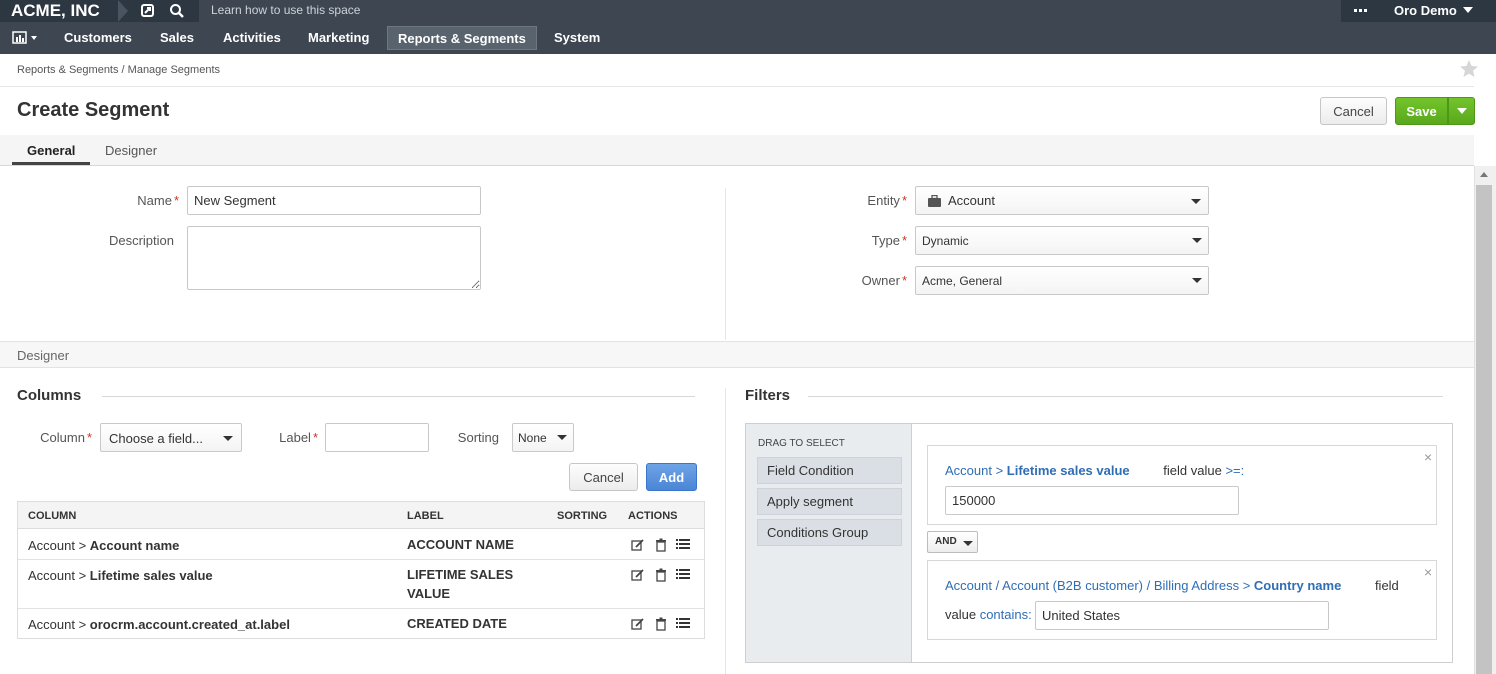 Image resolution: width=1496 pixels, height=674 pixels. Describe the element at coordinates (457, 623) in the screenshot. I see `row-label: CREATED DATE` at that location.